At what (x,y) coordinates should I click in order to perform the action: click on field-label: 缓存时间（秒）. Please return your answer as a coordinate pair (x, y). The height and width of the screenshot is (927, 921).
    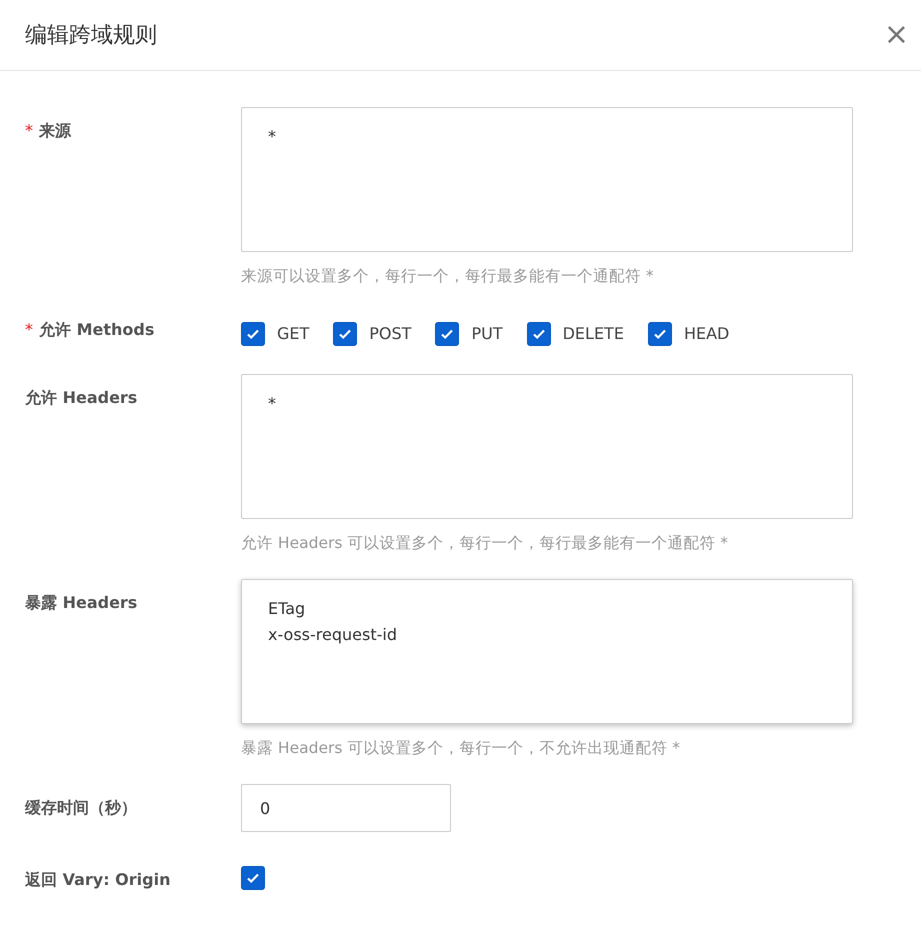
    Looking at the image, I should click on (81, 808).